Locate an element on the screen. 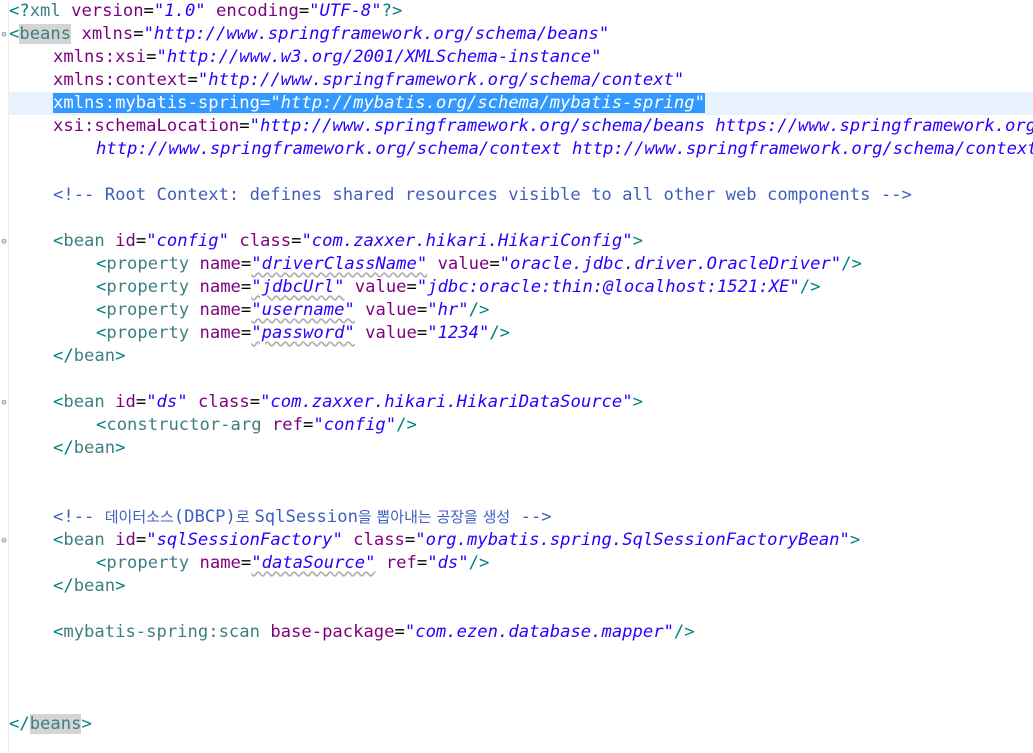 This screenshot has height=753, width=1033. bracket: ?> is located at coordinates (392, 11).